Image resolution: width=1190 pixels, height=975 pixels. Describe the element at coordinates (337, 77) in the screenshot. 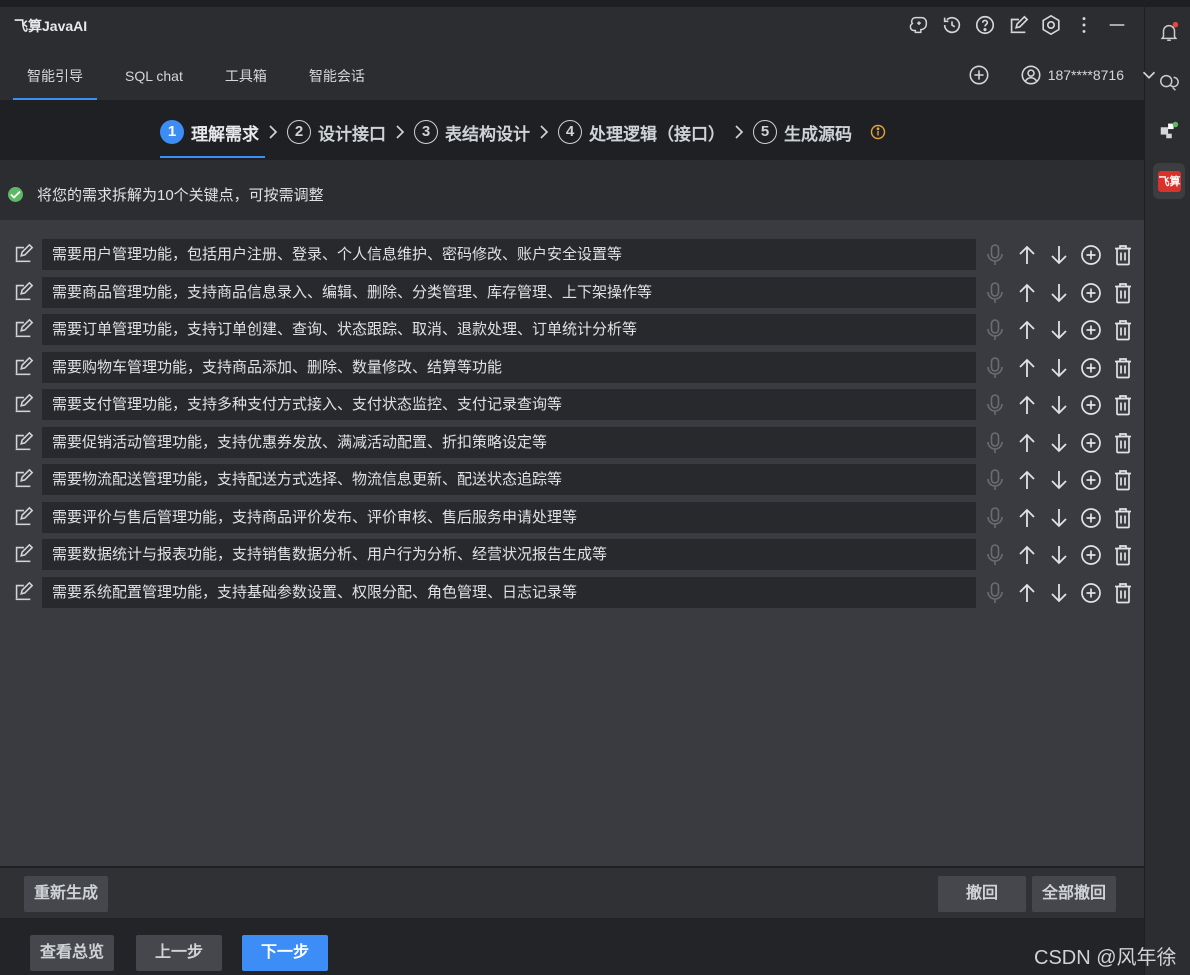

I see `tab-smart-chat: 智能会话` at that location.